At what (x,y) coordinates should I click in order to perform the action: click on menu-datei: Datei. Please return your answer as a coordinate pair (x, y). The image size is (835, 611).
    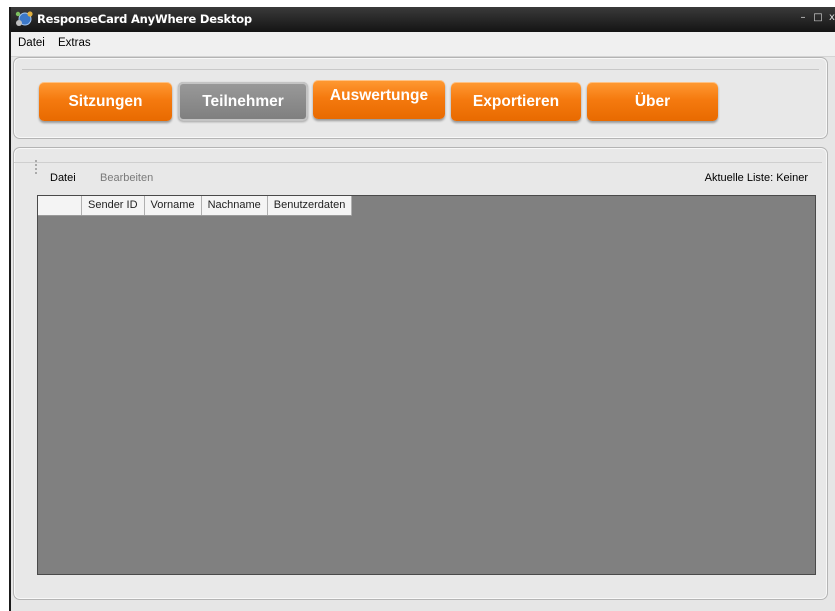
    Looking at the image, I should click on (31, 43).